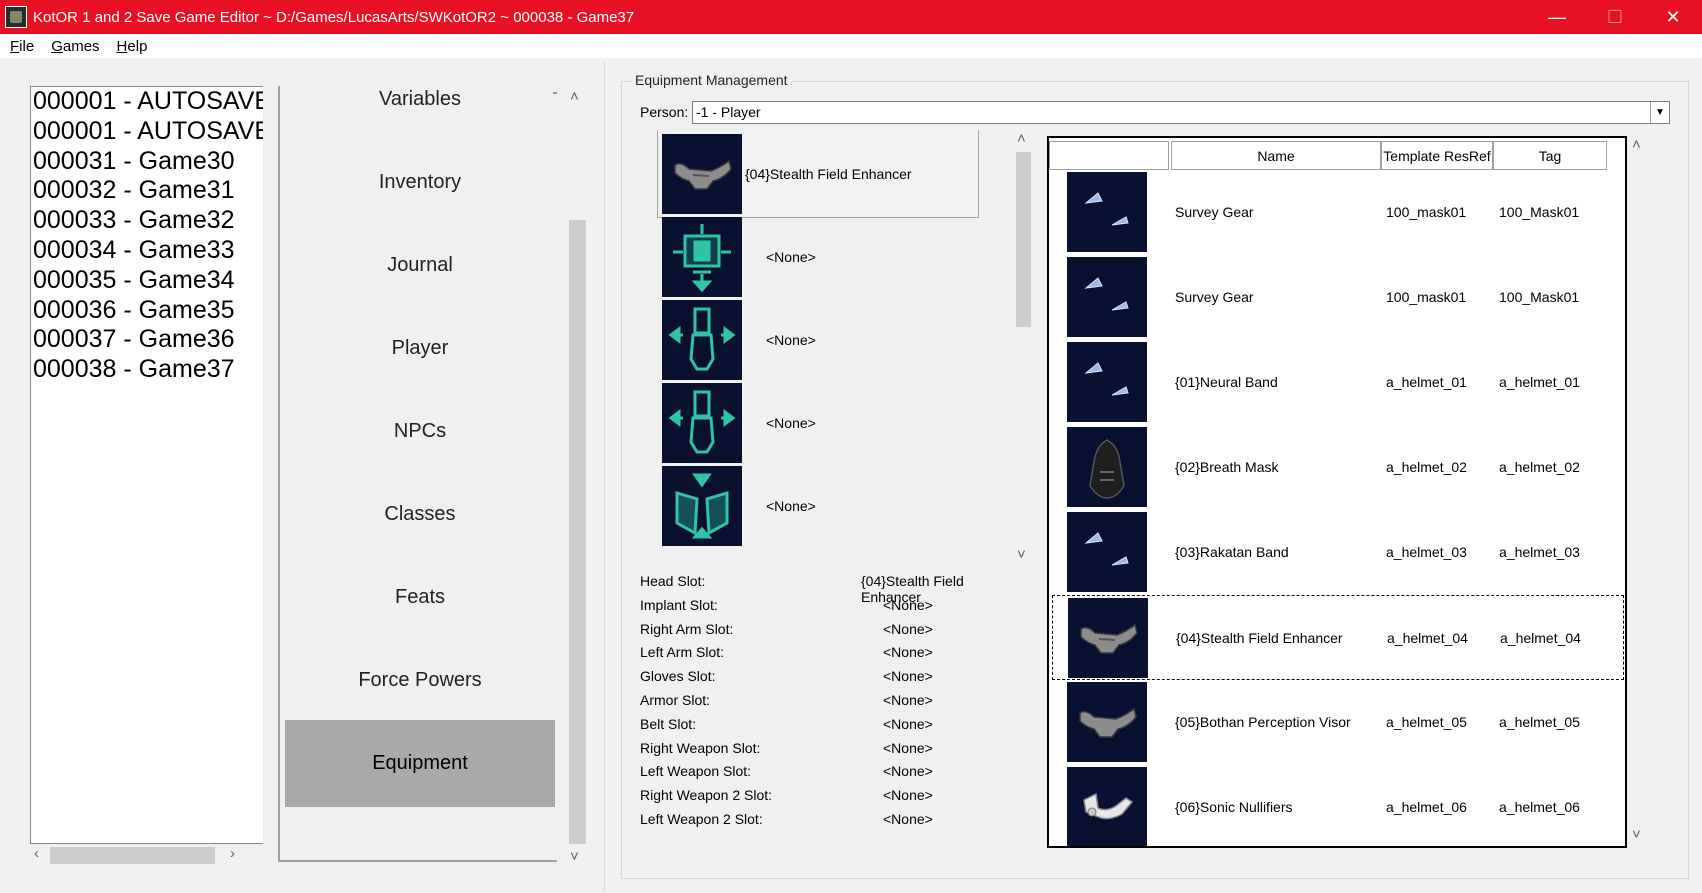 The width and height of the screenshot is (1702, 893). What do you see at coordinates (1437, 155) in the screenshot?
I see `column-header: Template ResRef` at bounding box center [1437, 155].